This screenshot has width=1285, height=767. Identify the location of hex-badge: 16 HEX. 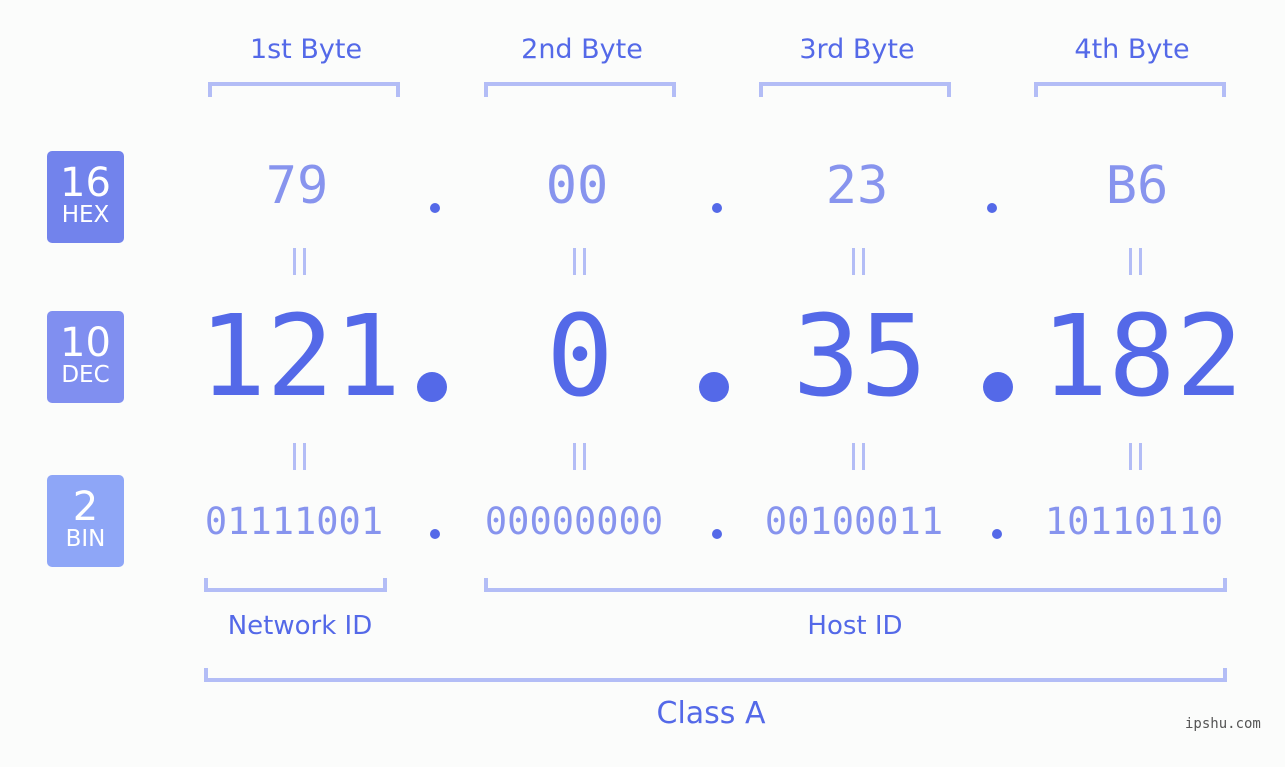
(85, 197).